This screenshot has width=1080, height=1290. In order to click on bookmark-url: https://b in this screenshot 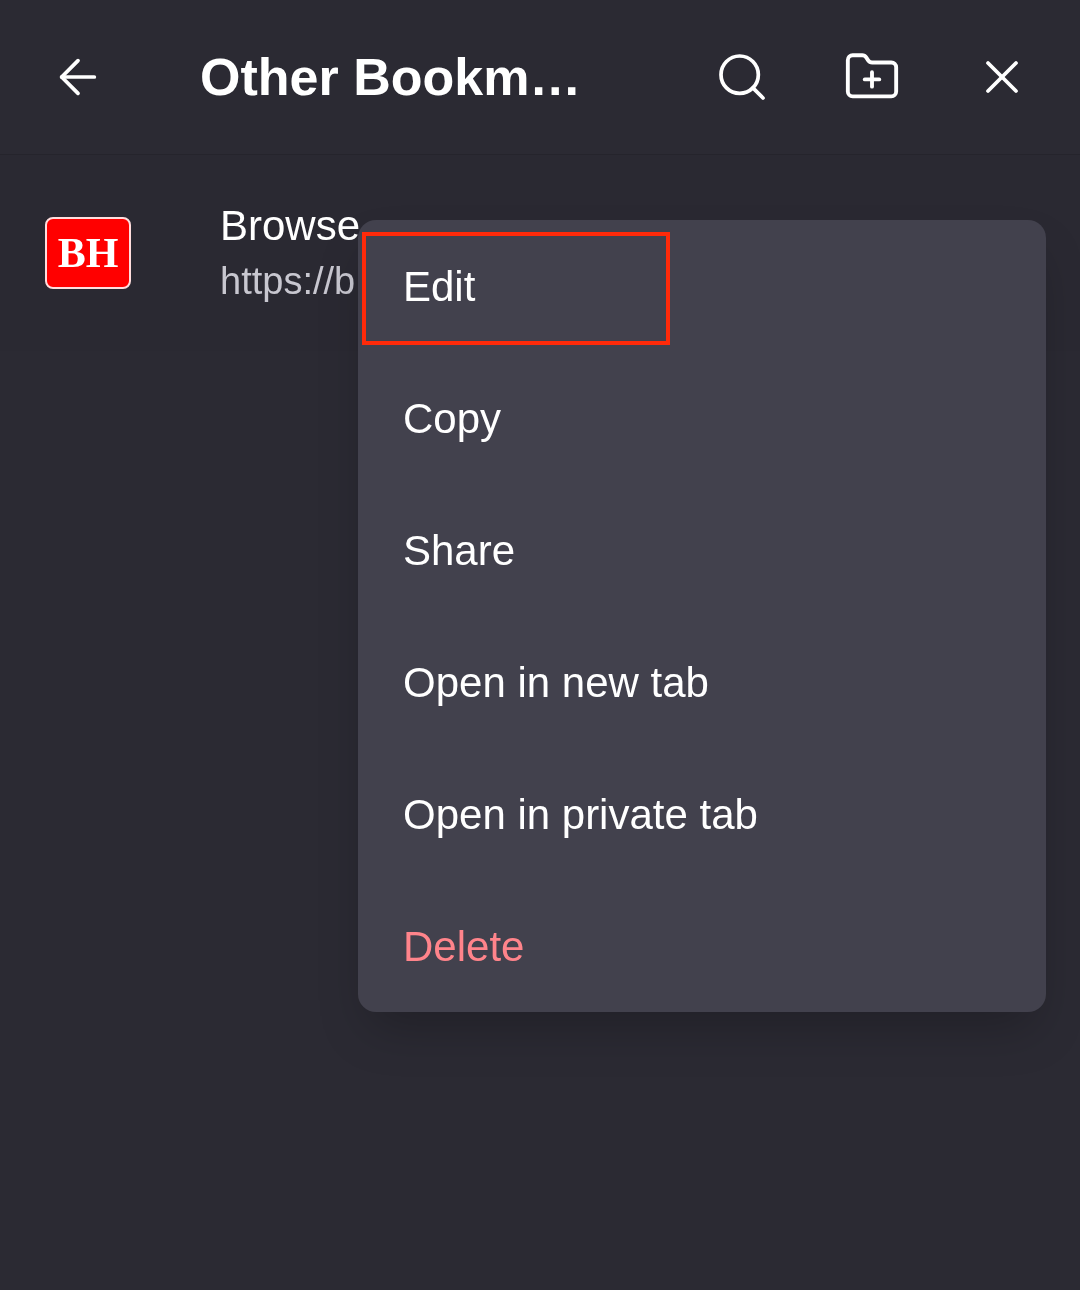, I will do `click(288, 281)`.